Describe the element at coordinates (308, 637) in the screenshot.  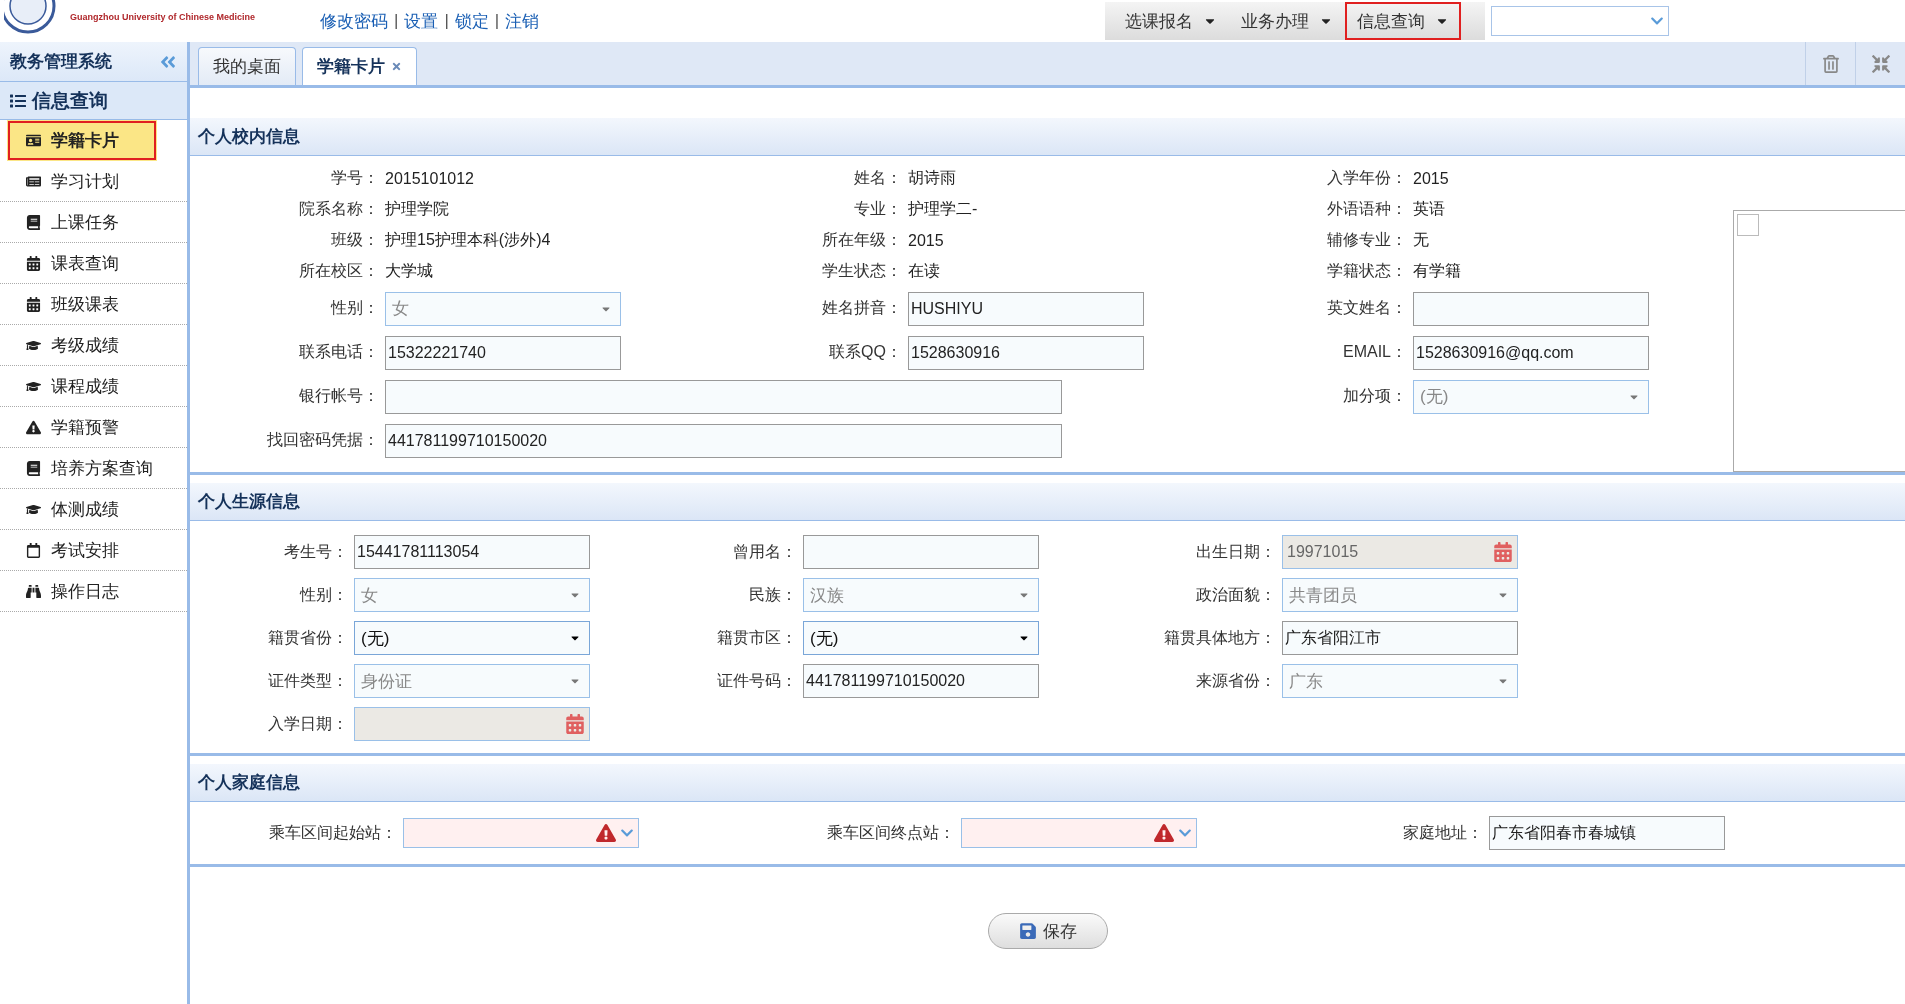
I see `field-label: 籍贯省份：` at that location.